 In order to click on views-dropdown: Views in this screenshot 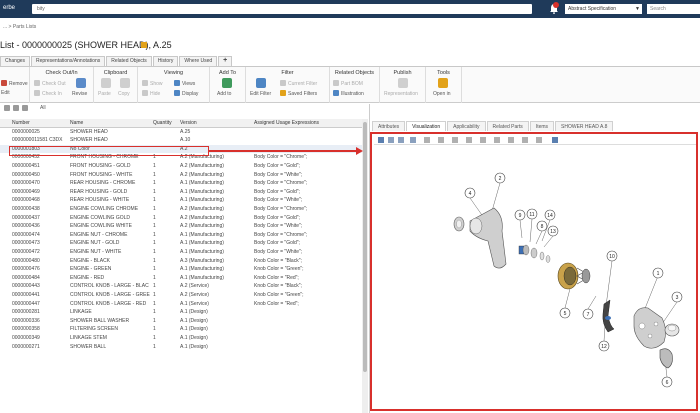, I will do `click(184, 83)`.